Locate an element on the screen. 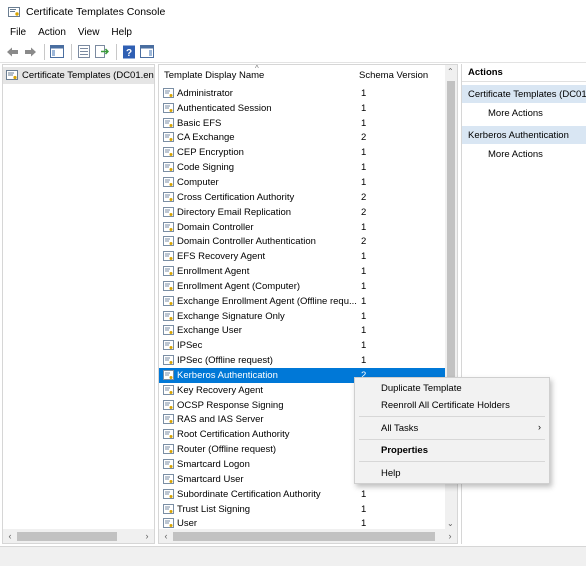 Image resolution: width=586 pixels, height=566 pixels. template-row: Exchange User 1 is located at coordinates (302, 331).